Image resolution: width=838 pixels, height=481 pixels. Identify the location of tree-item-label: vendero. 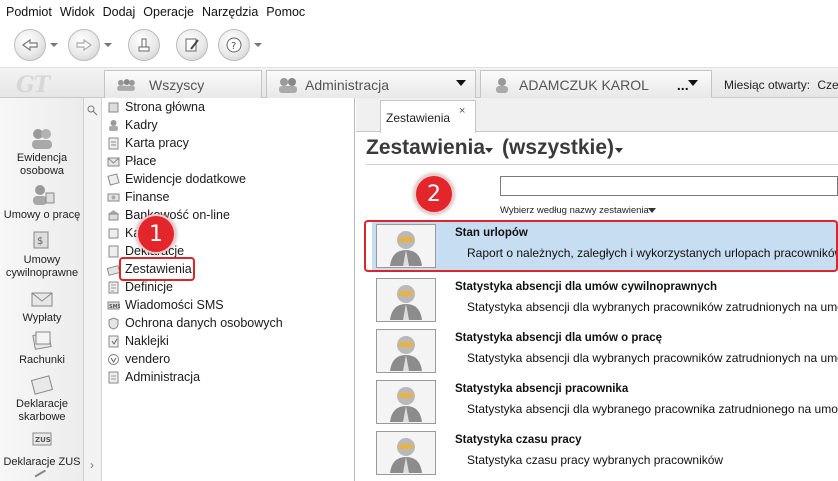
(148, 359).